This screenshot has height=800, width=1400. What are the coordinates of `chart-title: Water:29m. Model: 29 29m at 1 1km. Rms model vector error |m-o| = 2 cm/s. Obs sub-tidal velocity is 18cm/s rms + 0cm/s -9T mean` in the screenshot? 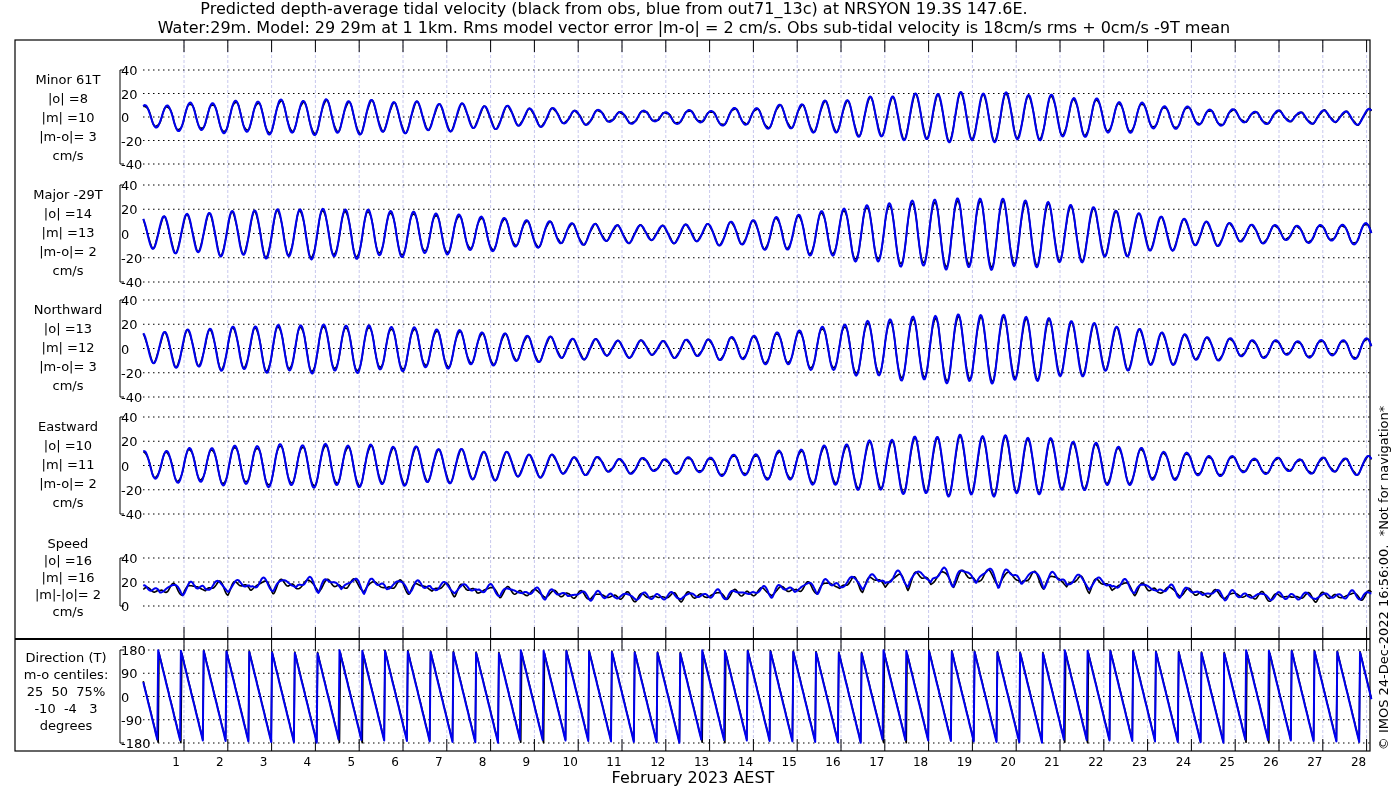 It's located at (694, 27).